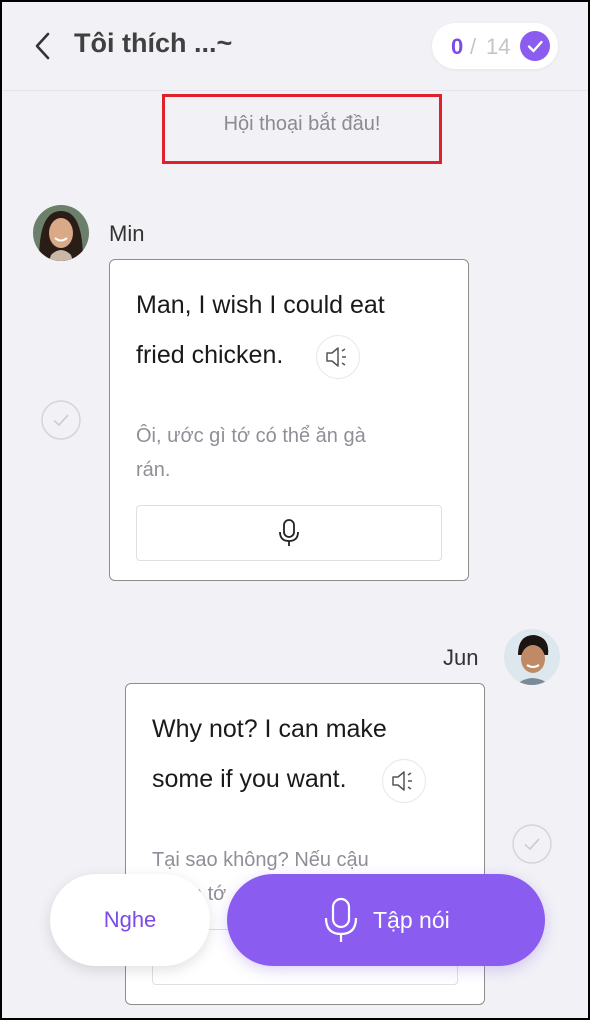 The height and width of the screenshot is (1020, 590). What do you see at coordinates (269, 729) in the screenshot?
I see `message-english-line: Why not? I can make` at bounding box center [269, 729].